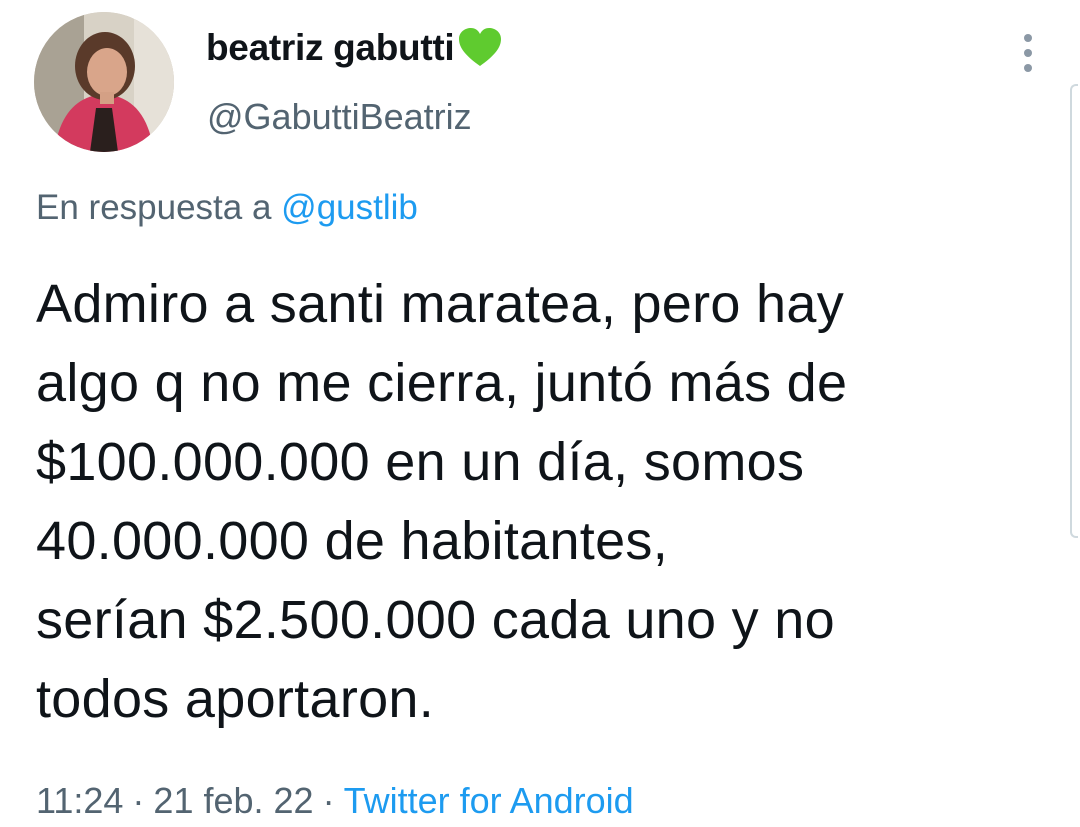  I want to click on green-heart-icon, so click(480, 48).